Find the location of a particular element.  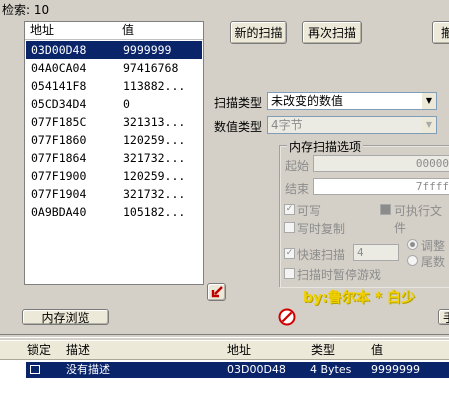

row-address: 03D00D48 is located at coordinates (256, 369).